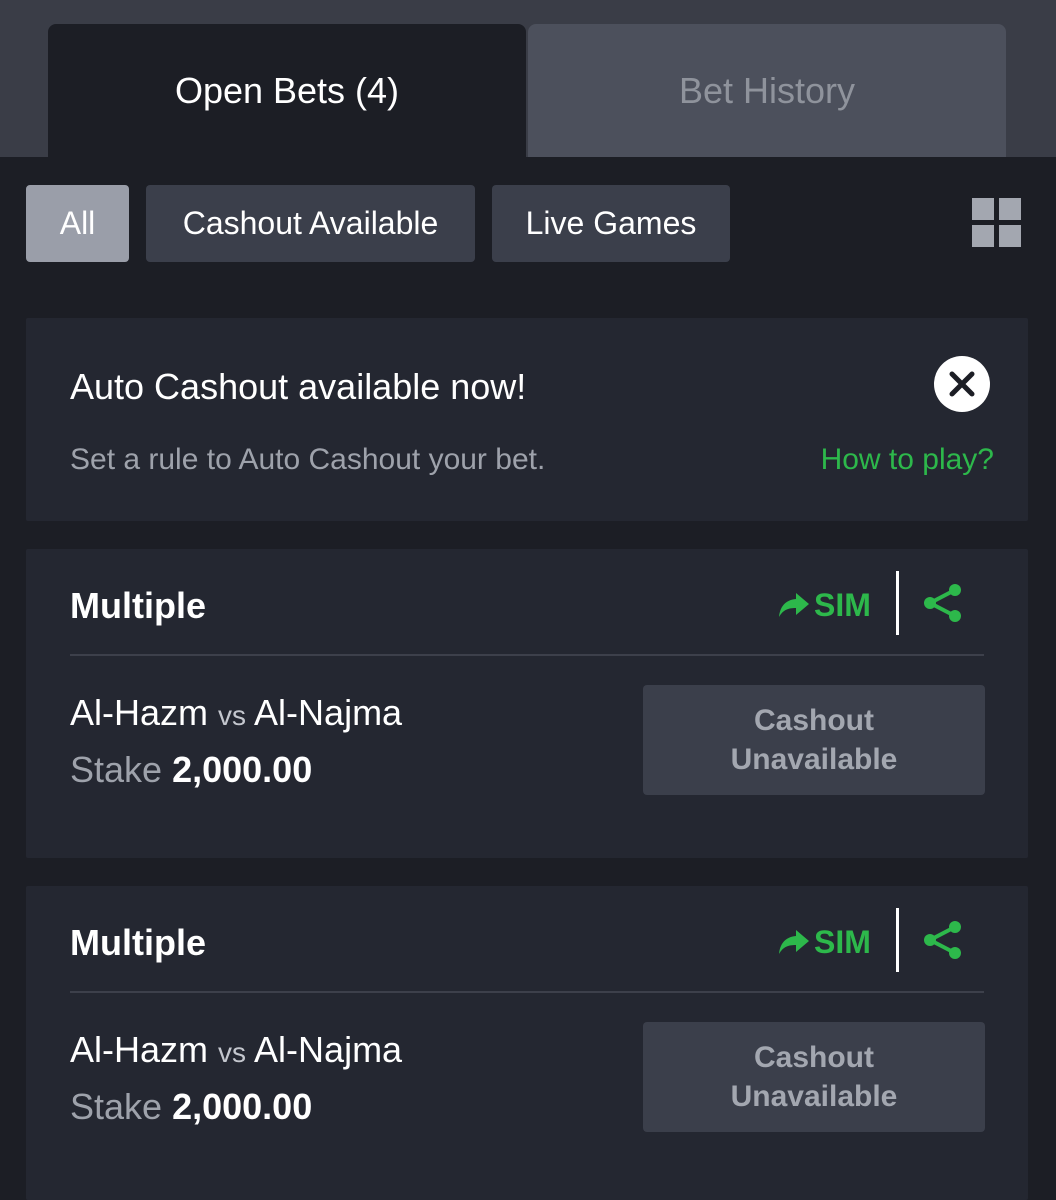 The height and width of the screenshot is (1200, 1056). What do you see at coordinates (997, 223) in the screenshot?
I see `grid-icon` at bounding box center [997, 223].